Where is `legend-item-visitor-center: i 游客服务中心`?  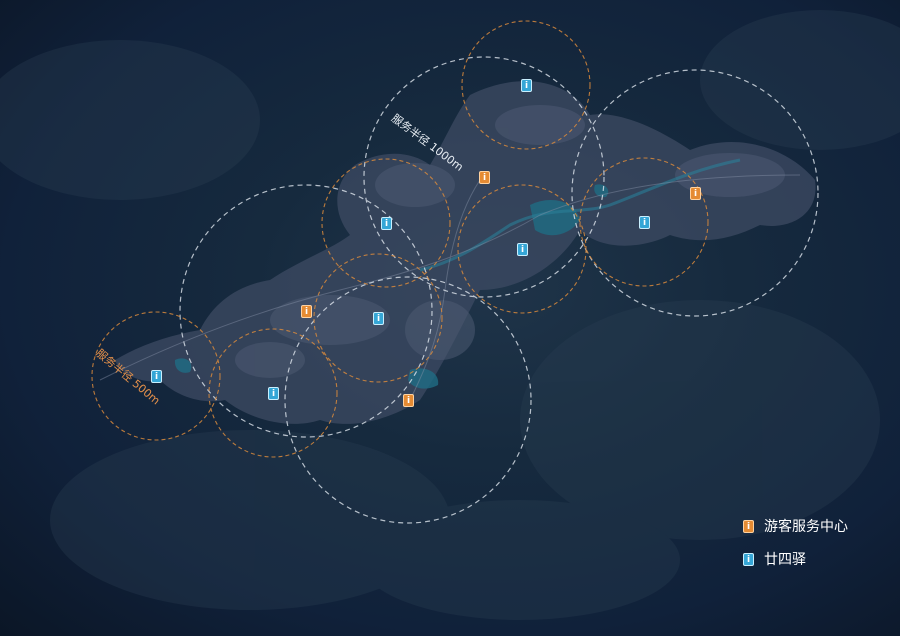 legend-item-visitor-center: i 游客服务中心 is located at coordinates (795, 526).